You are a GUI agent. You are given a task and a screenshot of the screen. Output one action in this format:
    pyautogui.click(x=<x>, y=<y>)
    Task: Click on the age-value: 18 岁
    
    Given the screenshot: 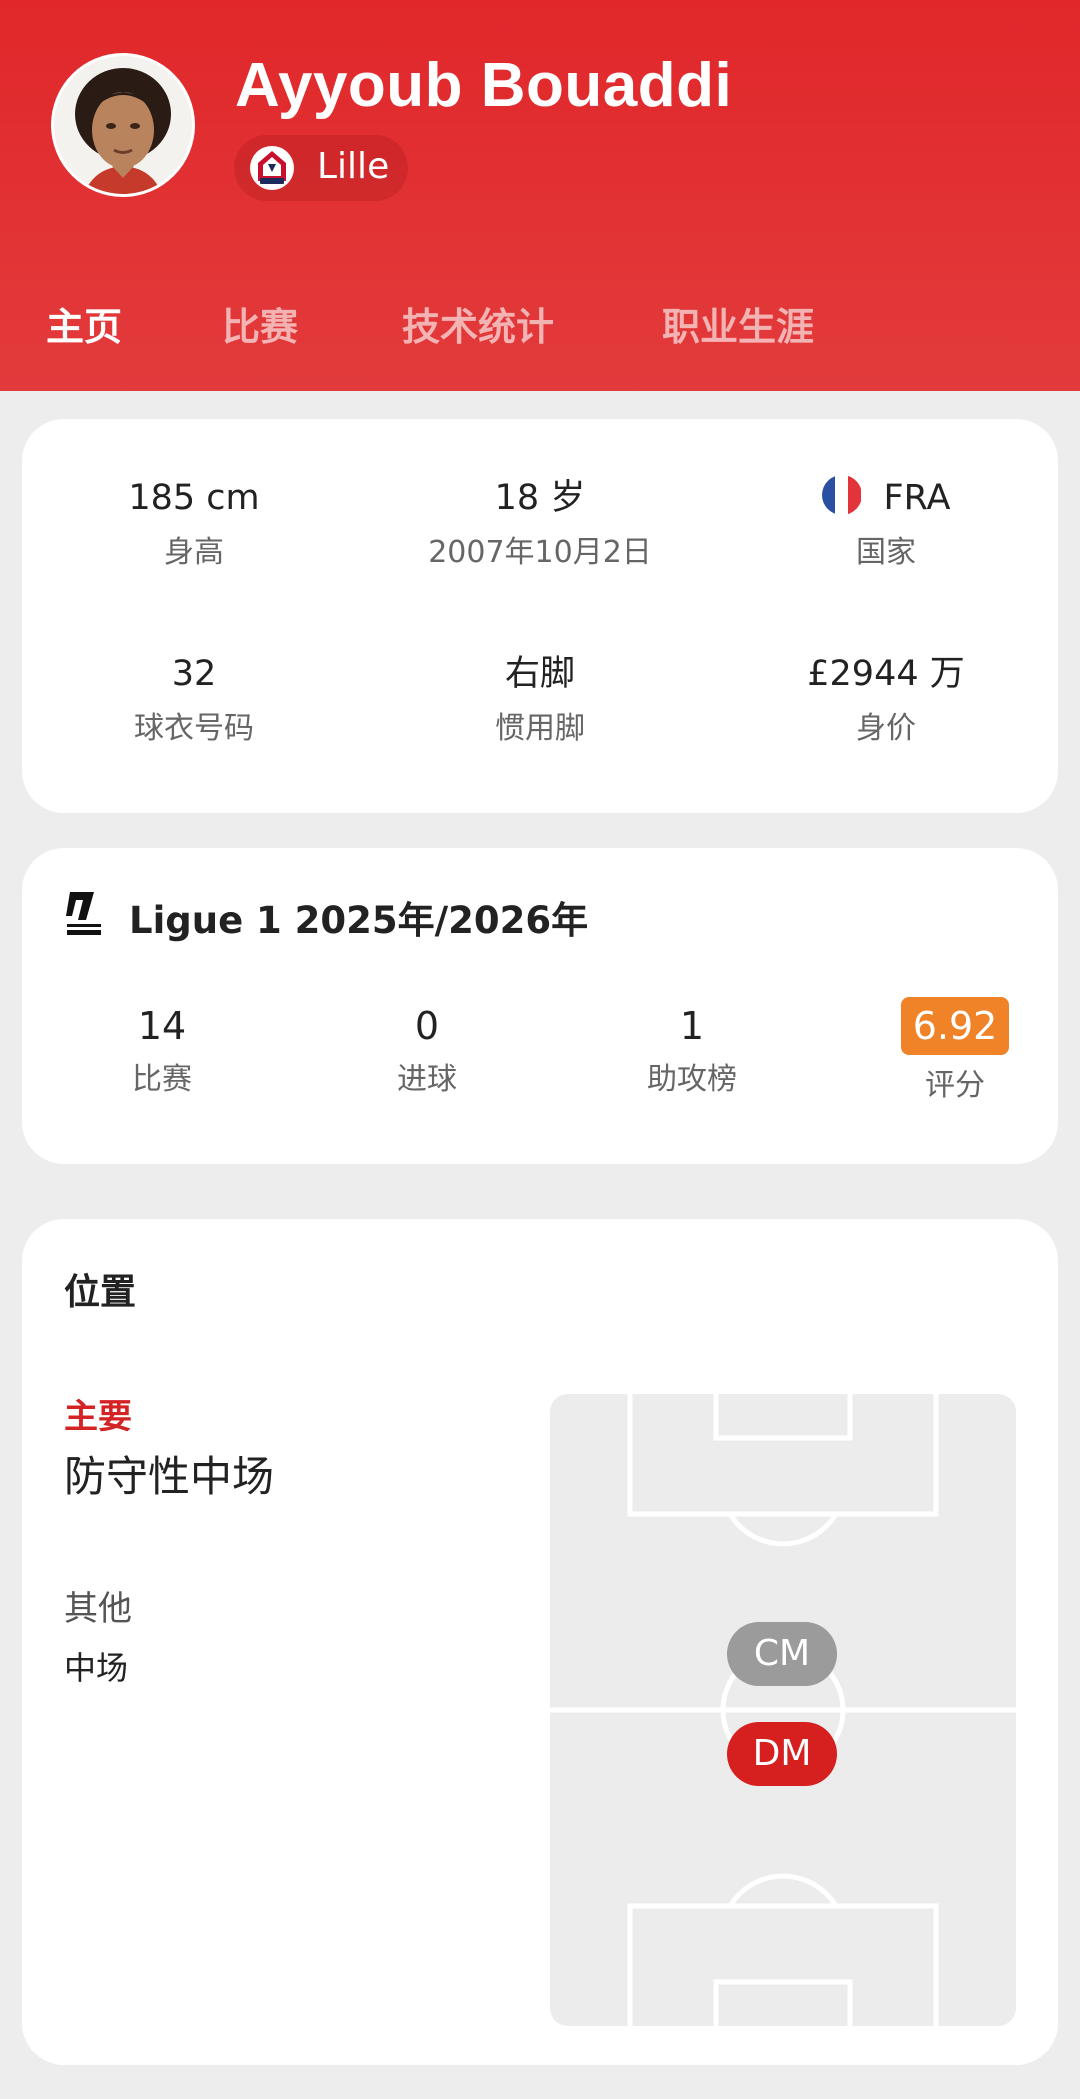 What is the action you would take?
    pyautogui.click(x=540, y=498)
    